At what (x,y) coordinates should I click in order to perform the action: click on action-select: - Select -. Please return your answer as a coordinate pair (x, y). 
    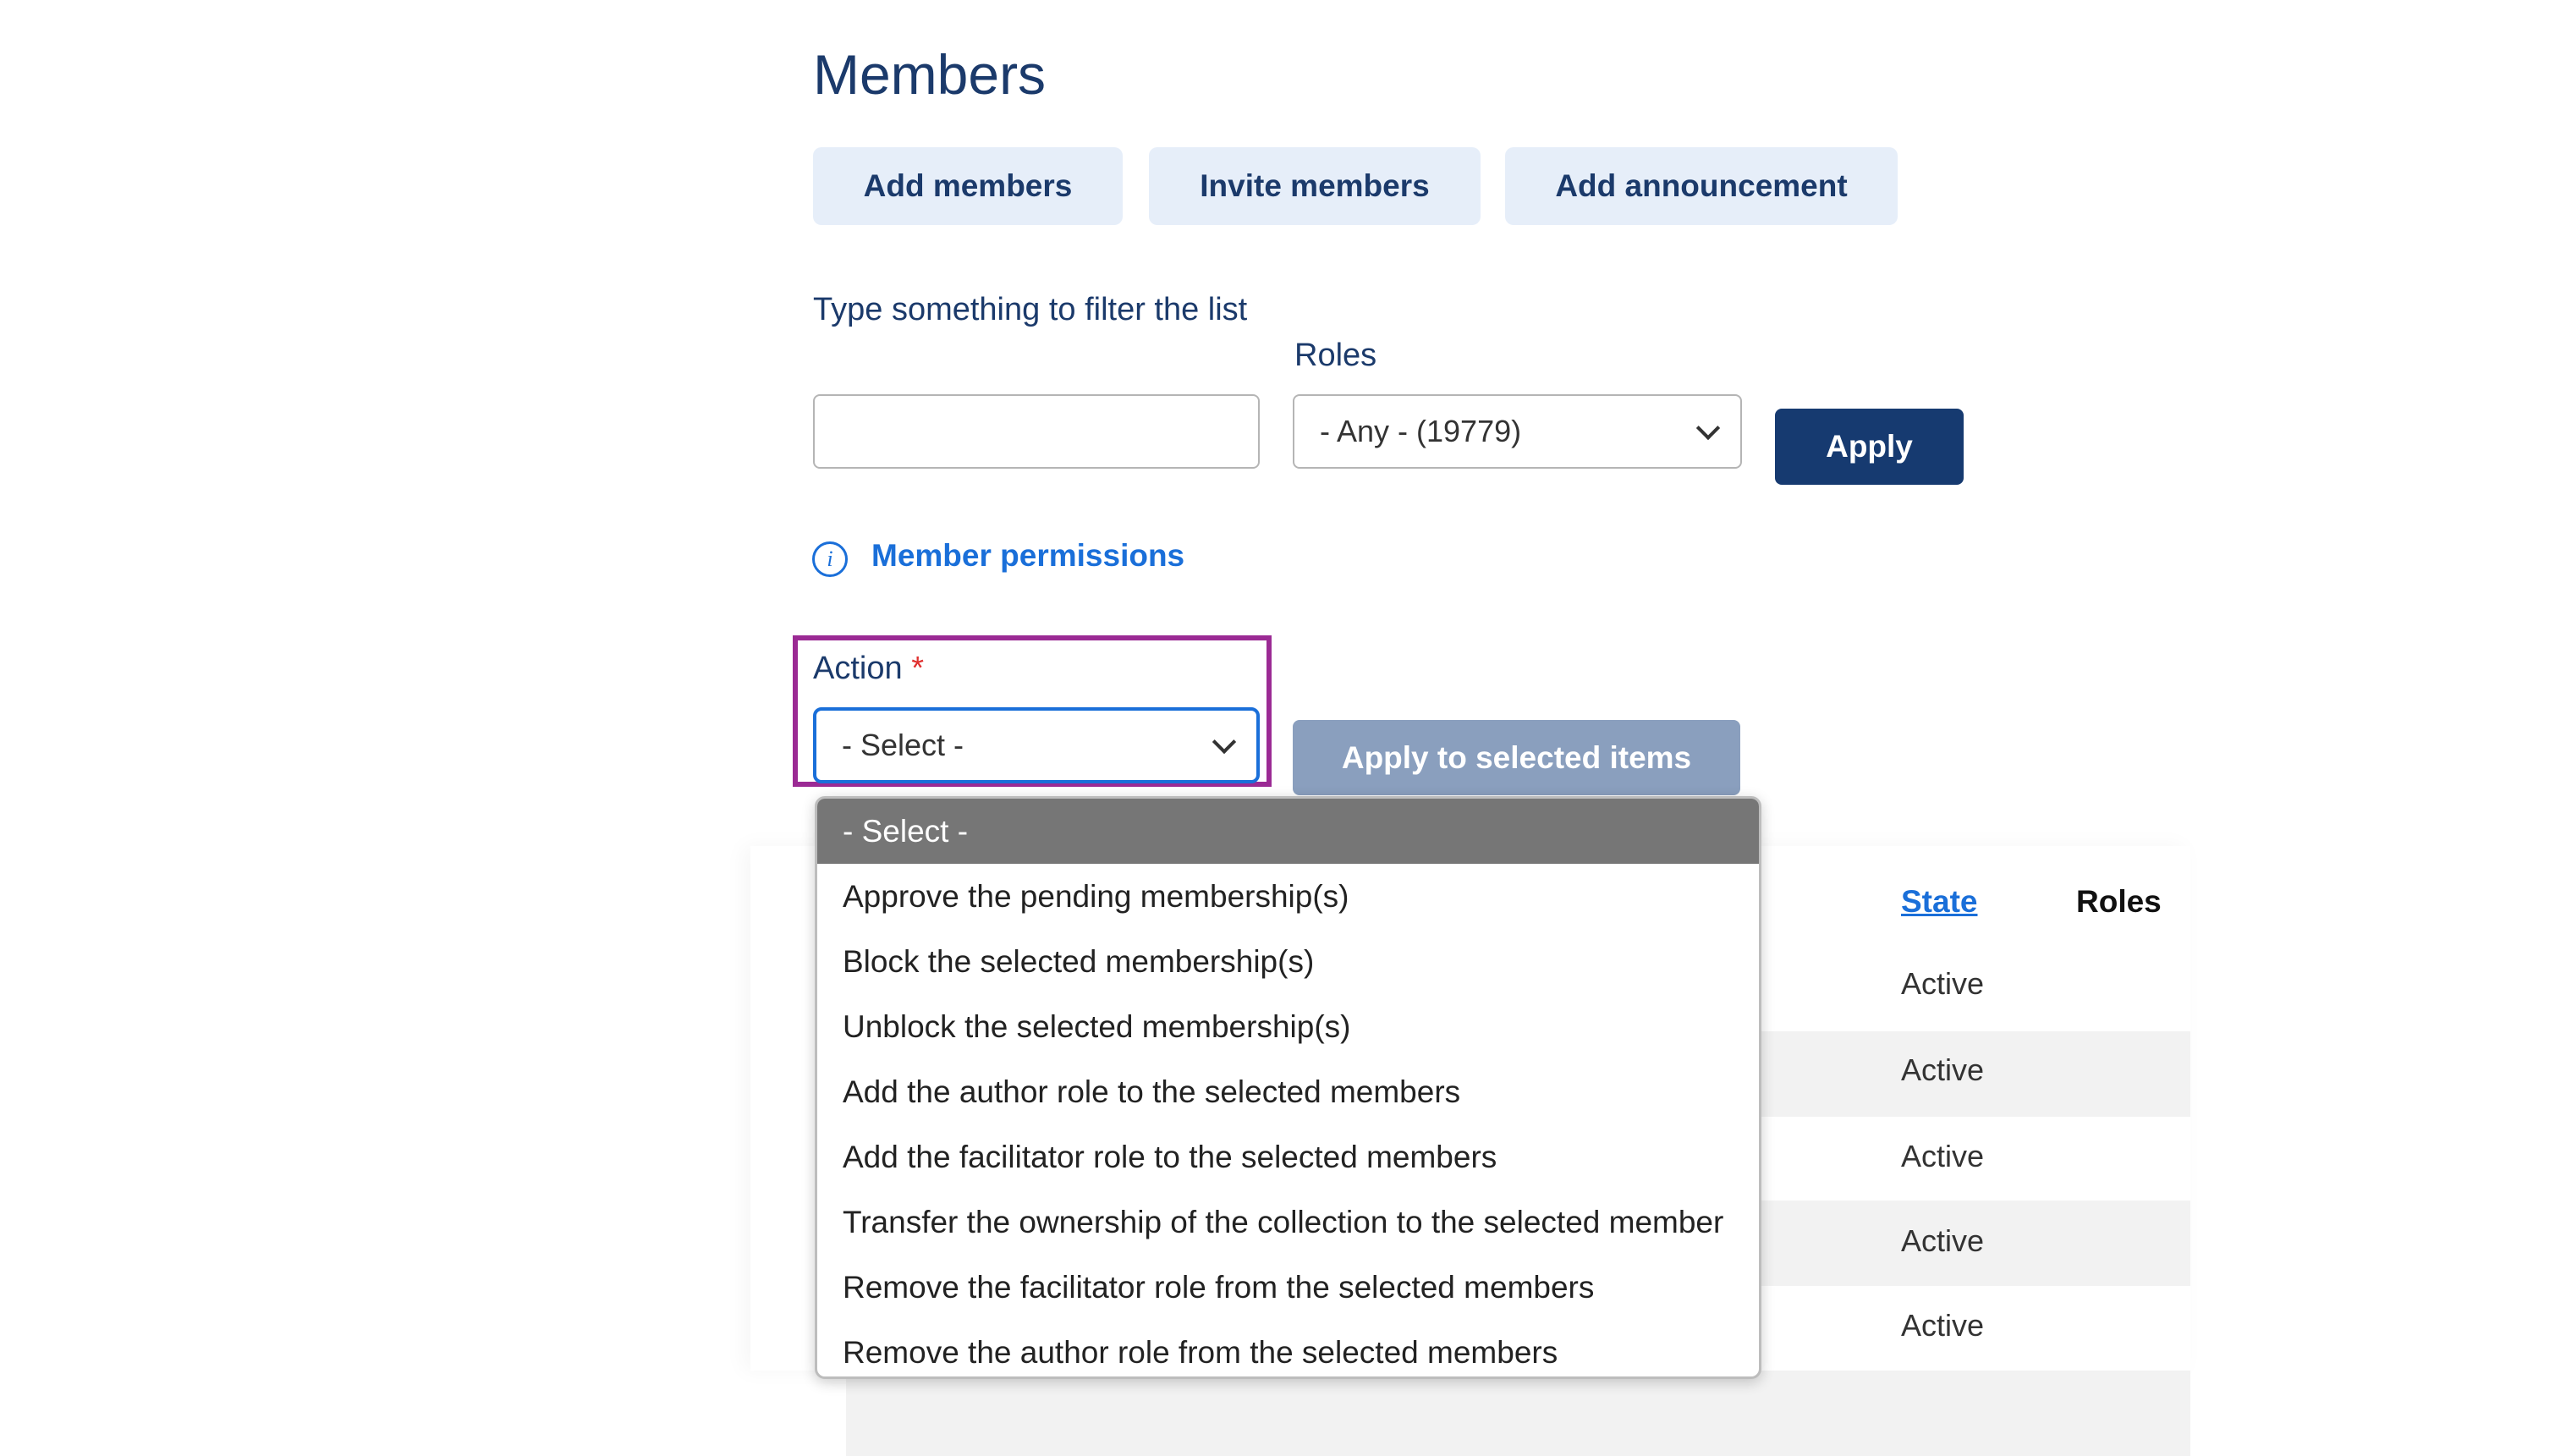
    Looking at the image, I should click on (1036, 745).